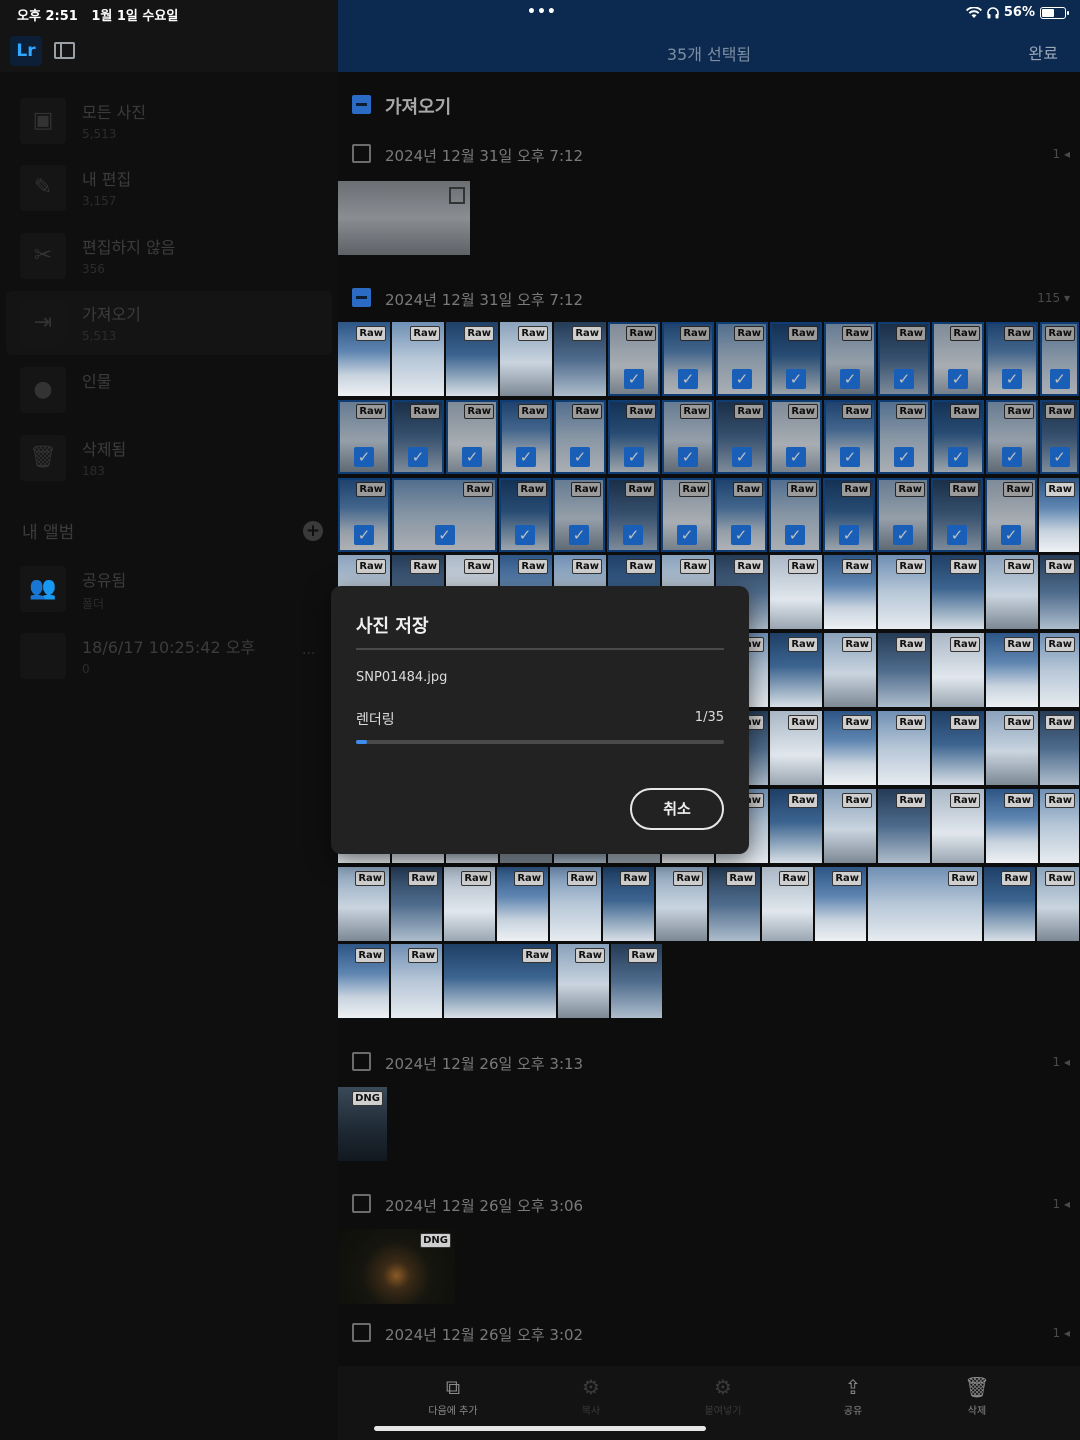  I want to click on toolbar-share-button: ⇪ 공유, so click(853, 1395).